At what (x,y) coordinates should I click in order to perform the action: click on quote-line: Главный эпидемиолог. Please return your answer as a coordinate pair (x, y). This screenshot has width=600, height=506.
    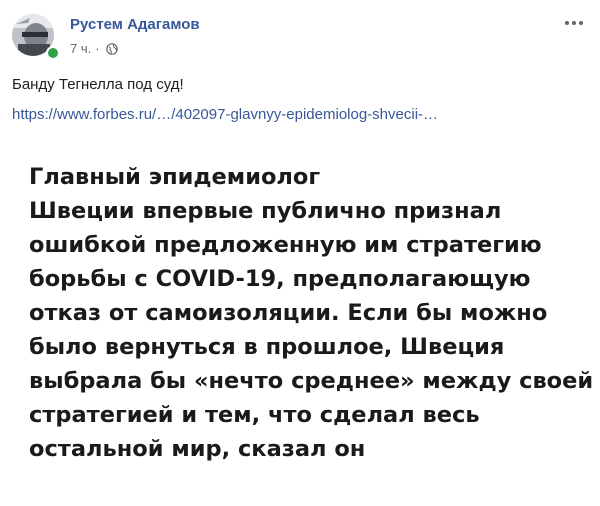
    Looking at the image, I should click on (175, 177).